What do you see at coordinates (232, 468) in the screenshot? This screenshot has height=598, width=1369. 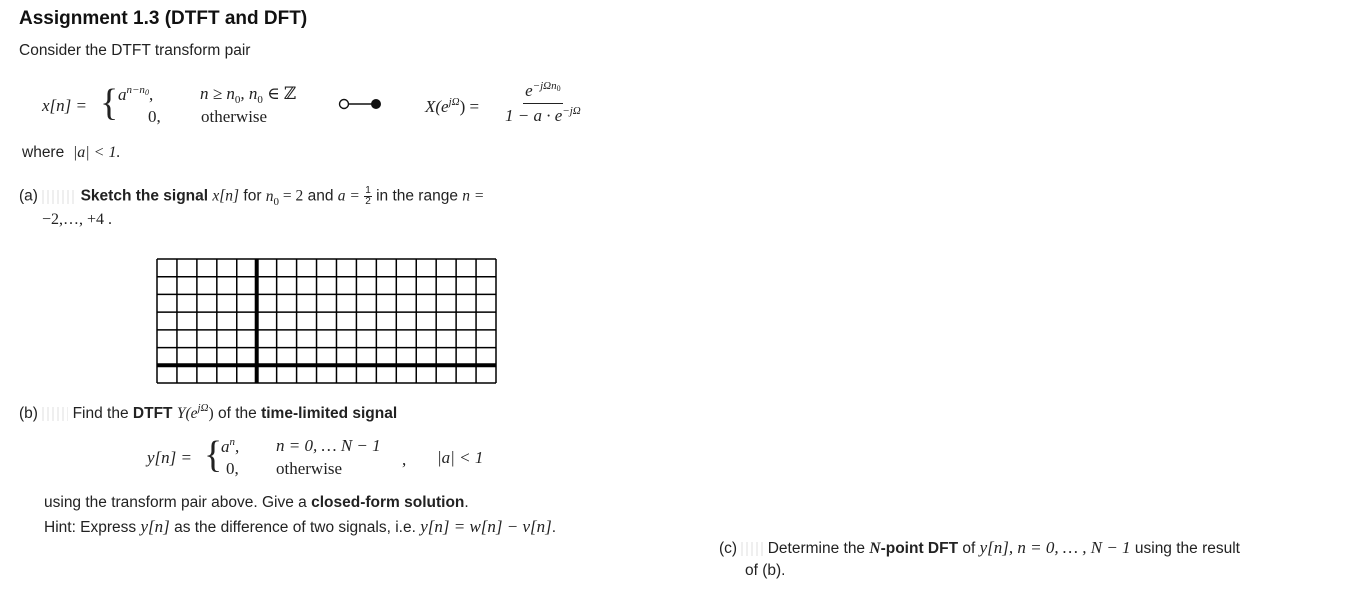 I see `yn-case2-expr: 0,` at bounding box center [232, 468].